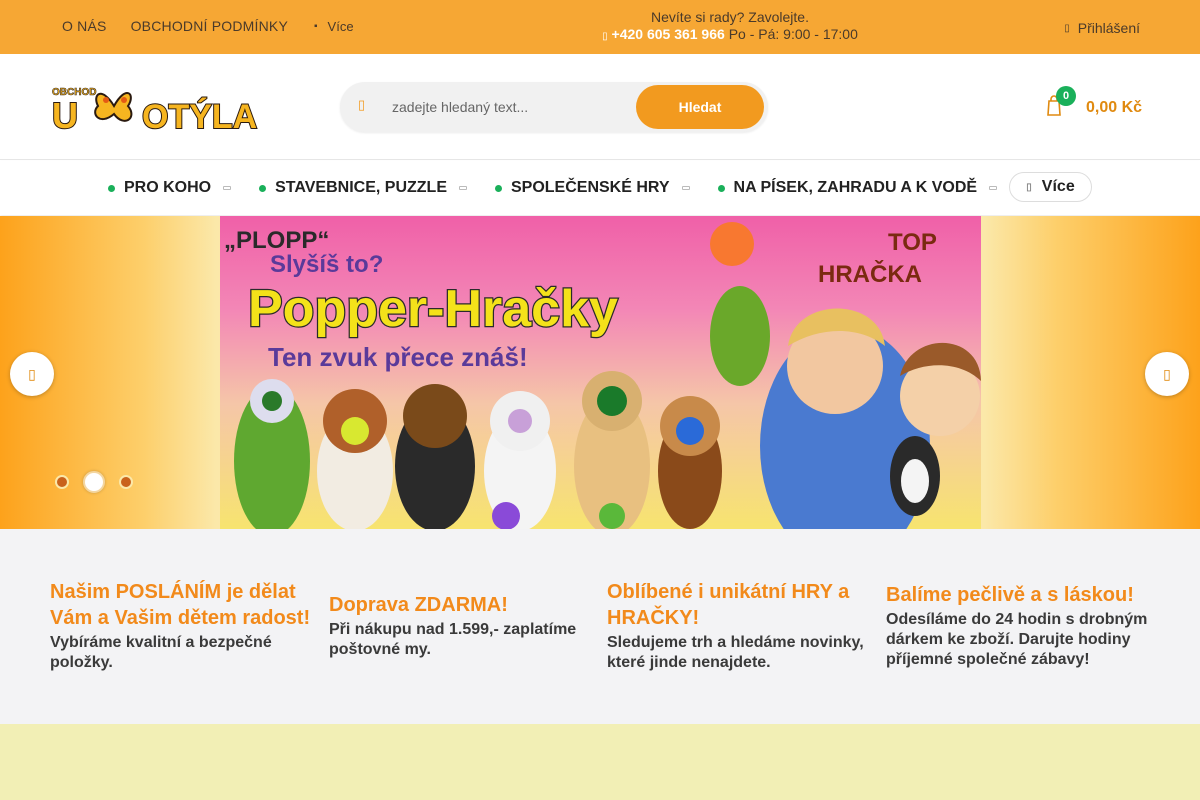 The height and width of the screenshot is (800, 1200). What do you see at coordinates (84, 26) in the screenshot?
I see `top-link-about: O NÁS` at bounding box center [84, 26].